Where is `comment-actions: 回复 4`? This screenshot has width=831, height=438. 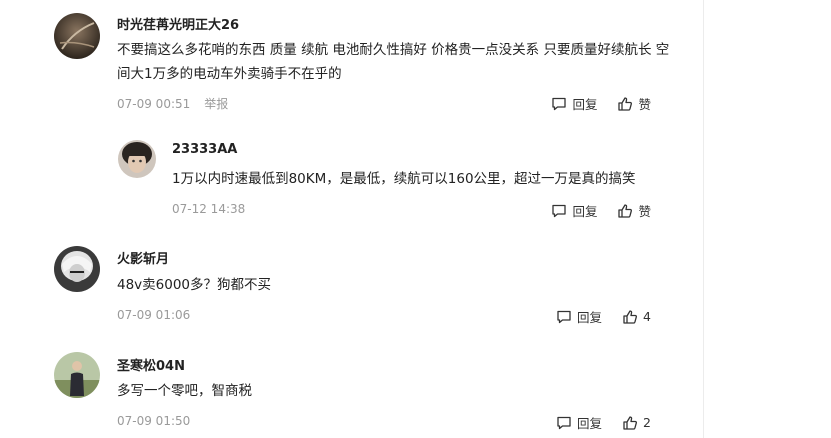
comment-actions: 回复 4 is located at coordinates (603, 316).